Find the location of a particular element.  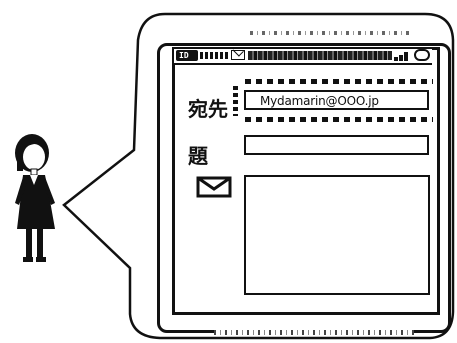

to-address-value: Mydamarin@OOO.jp is located at coordinates (319, 101).